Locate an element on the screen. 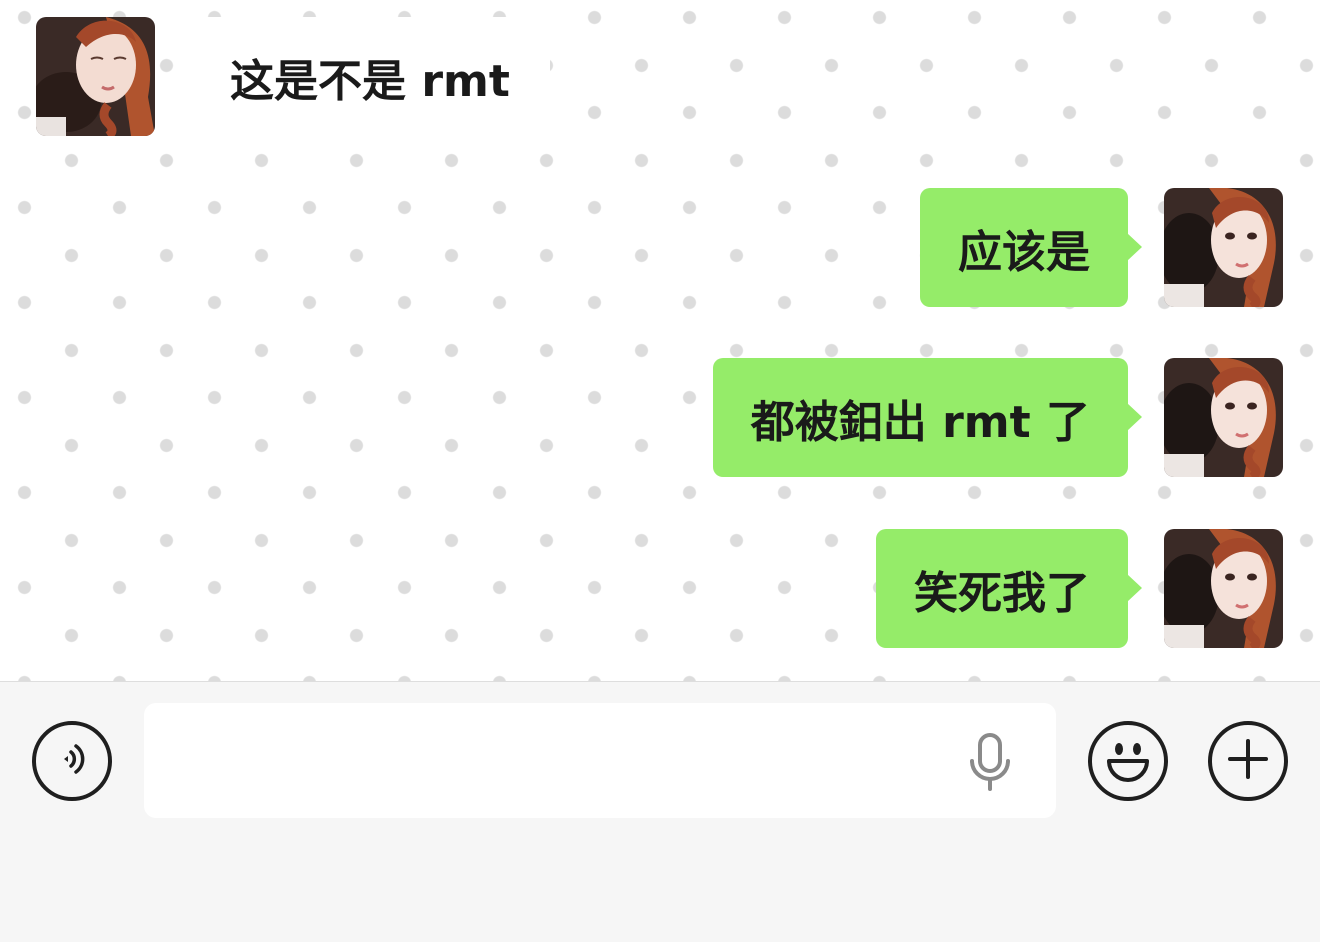 Image resolution: width=1320 pixels, height=942 pixels. emoji-button is located at coordinates (1128, 761).